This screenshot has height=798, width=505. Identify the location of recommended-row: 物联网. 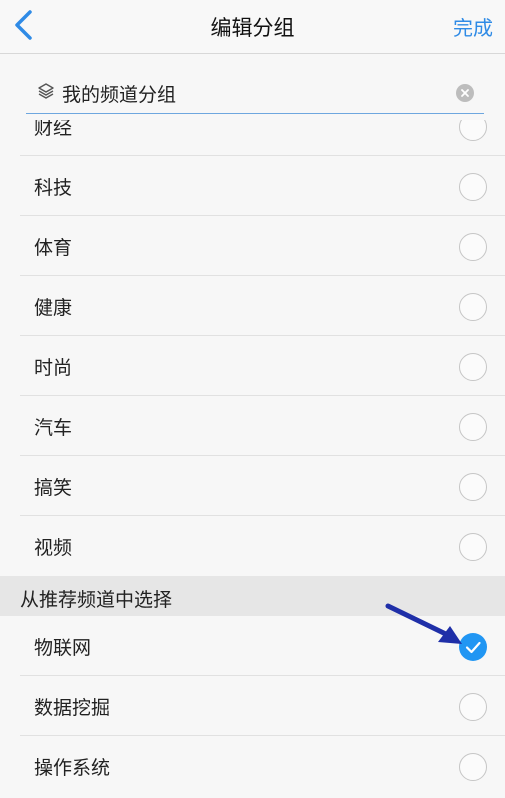
(252, 646).